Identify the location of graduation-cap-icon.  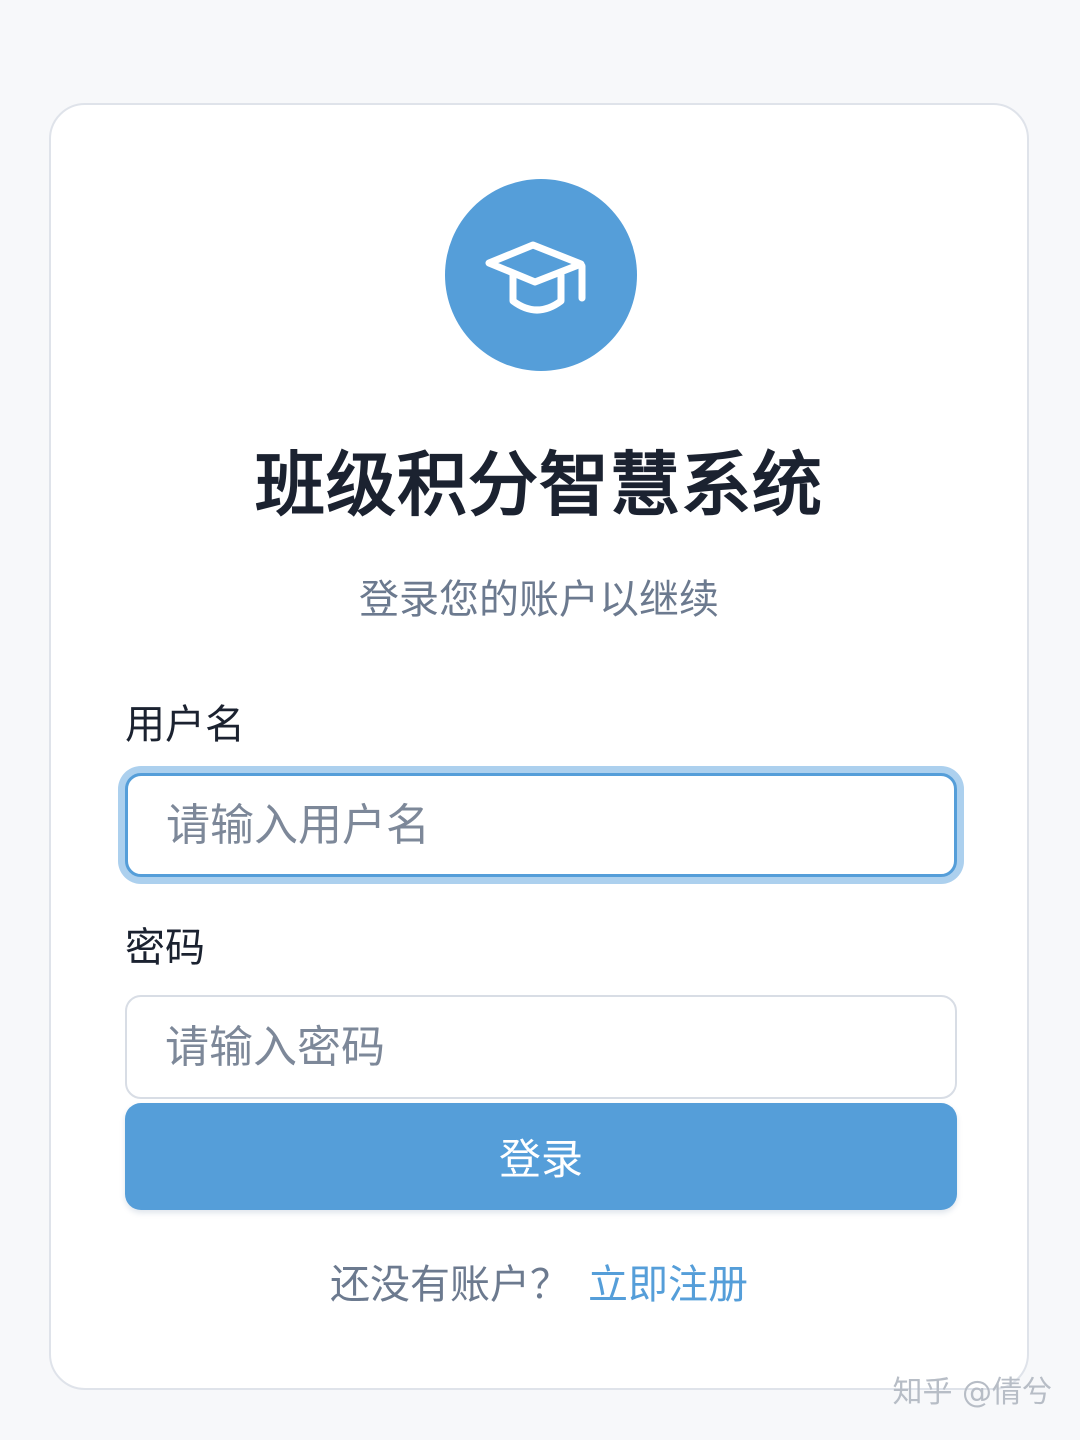
(535, 277).